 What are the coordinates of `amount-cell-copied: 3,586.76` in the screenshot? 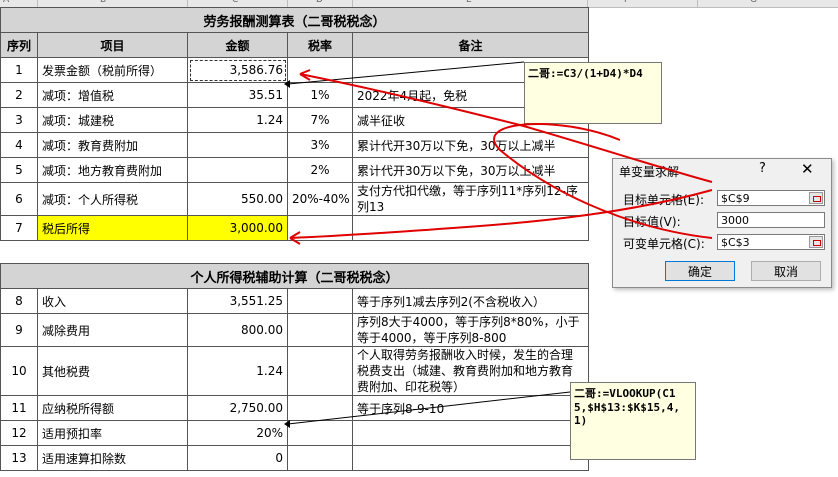 It's located at (237, 70).